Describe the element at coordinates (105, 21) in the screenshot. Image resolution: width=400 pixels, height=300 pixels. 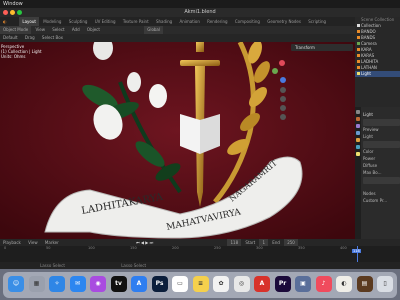
I see `tab-uv-editing: UV Editing` at that location.